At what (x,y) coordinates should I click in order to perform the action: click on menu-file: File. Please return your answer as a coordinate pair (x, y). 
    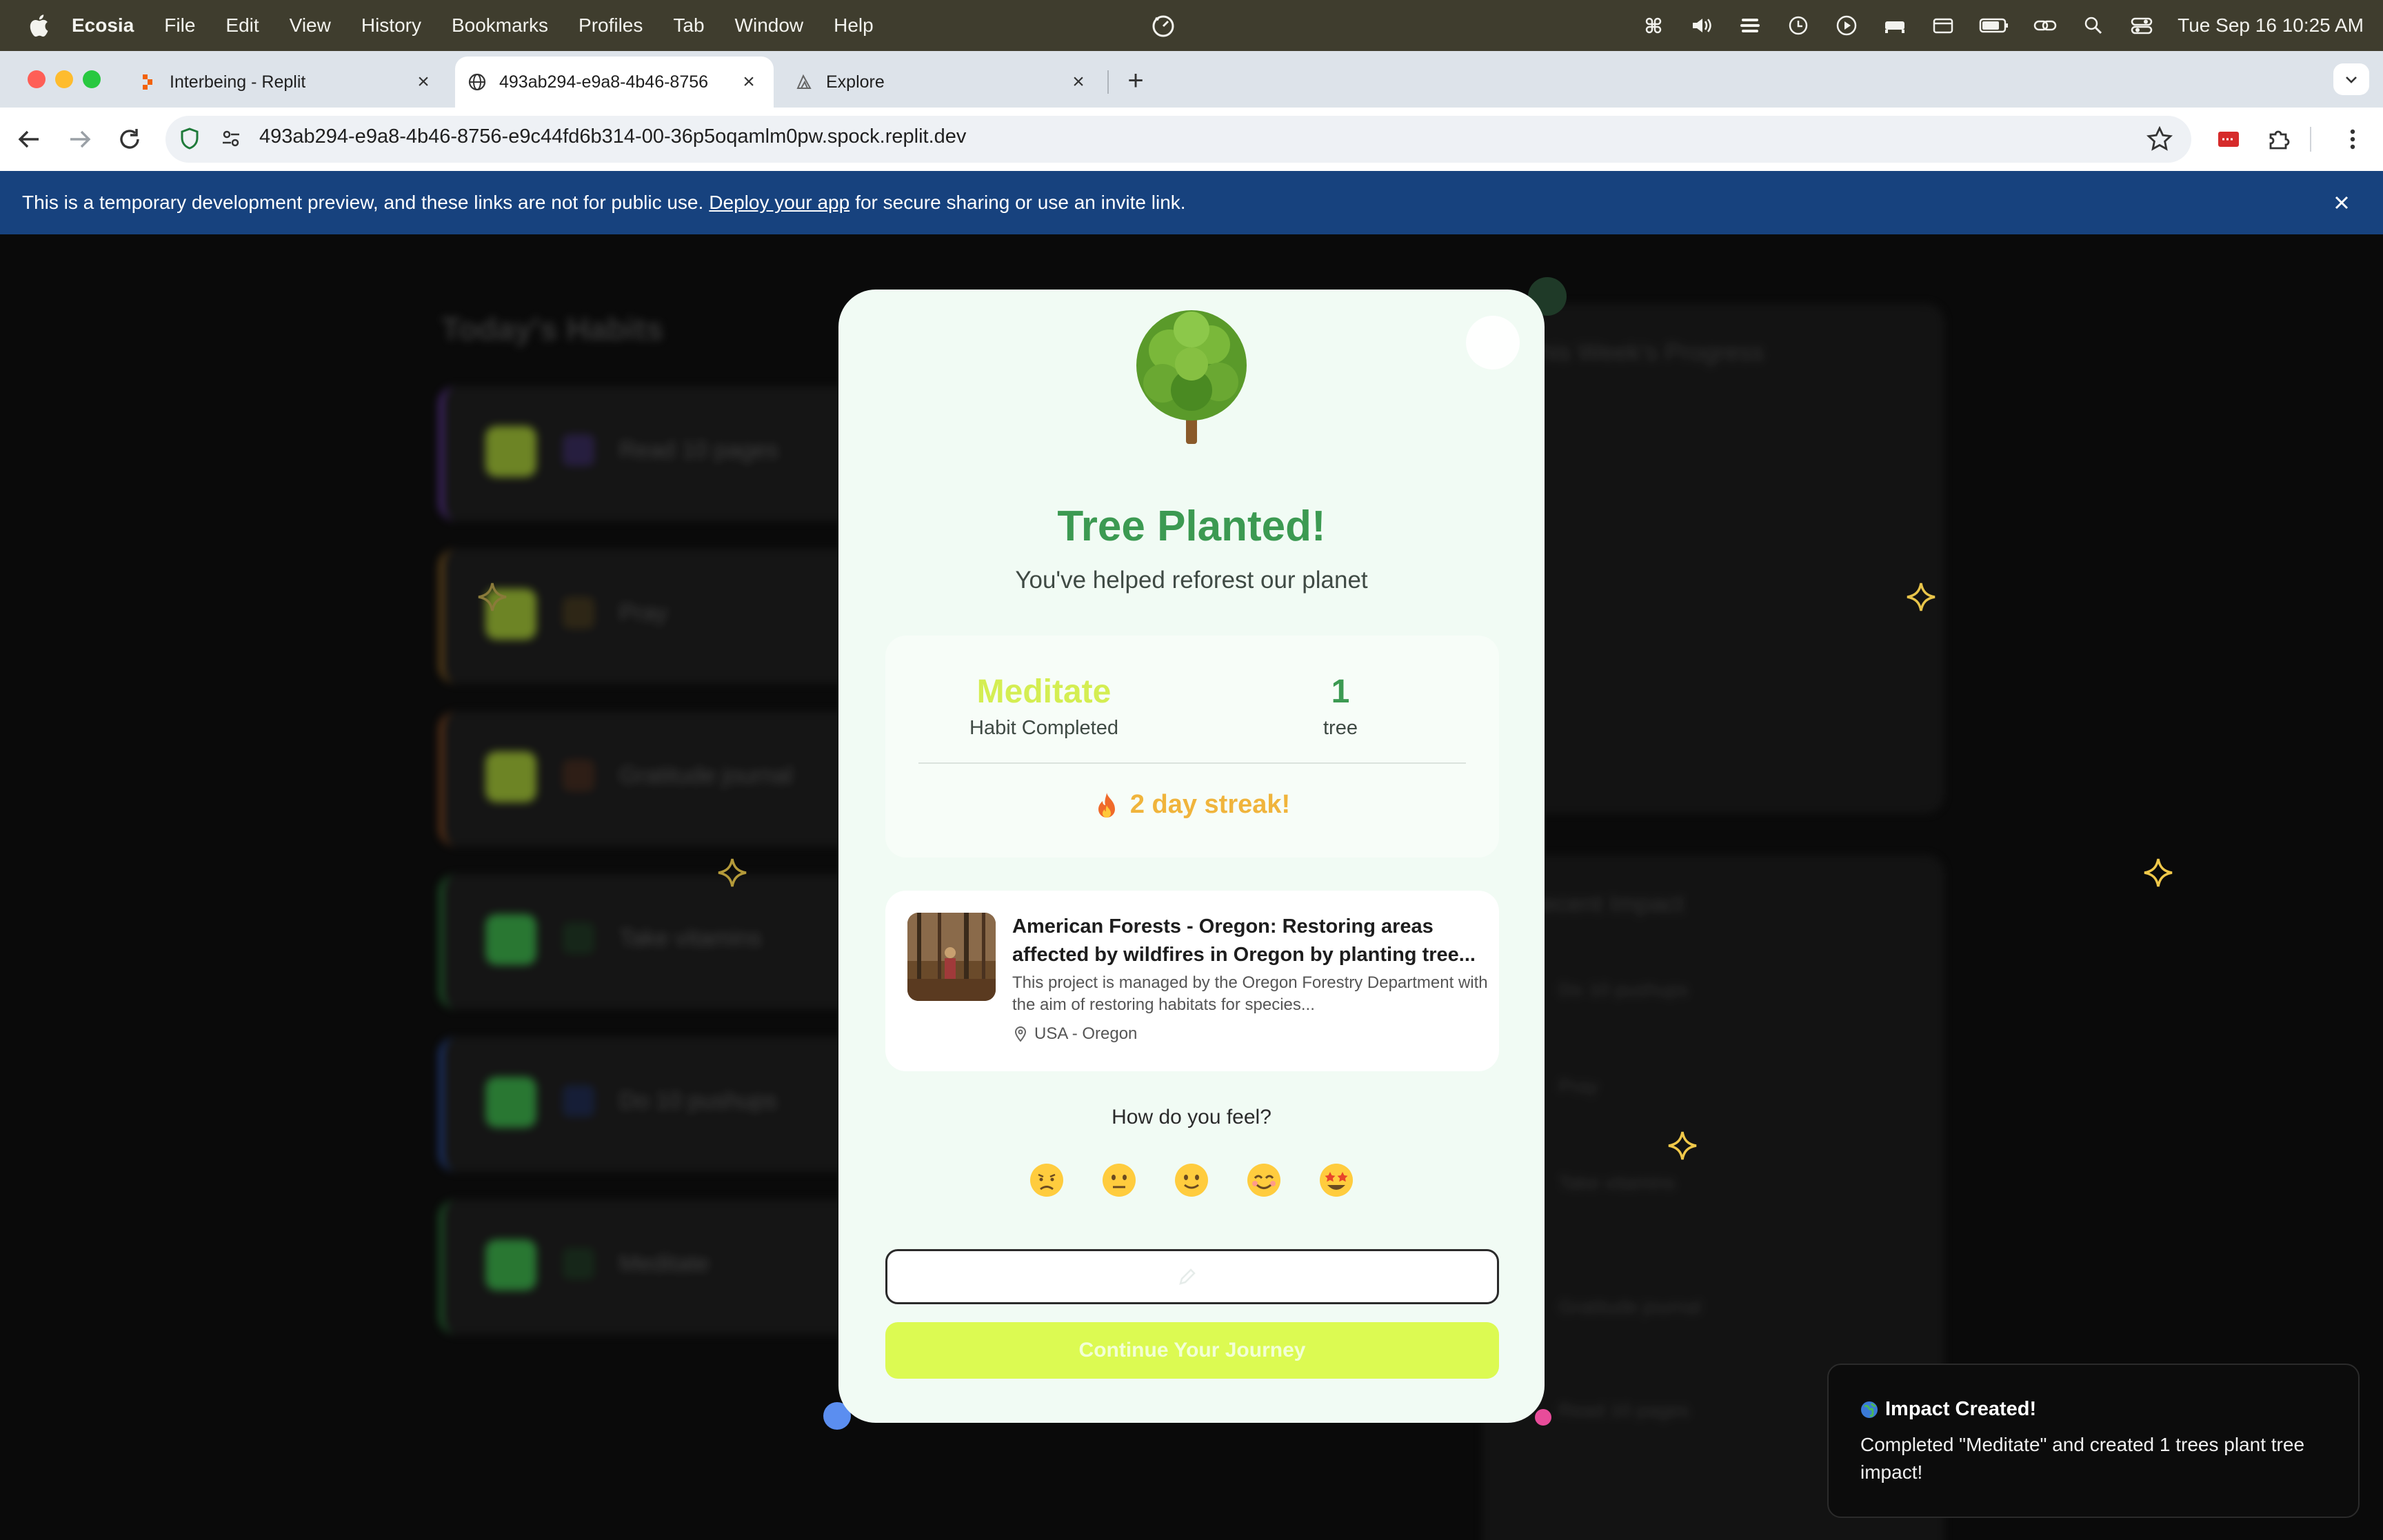
    Looking at the image, I should click on (179, 26).